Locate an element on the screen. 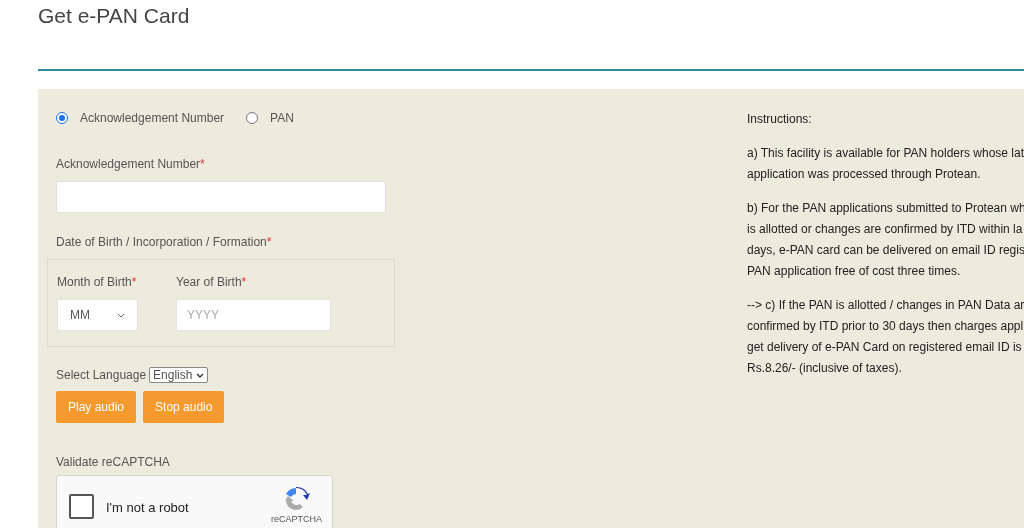 The height and width of the screenshot is (528, 1024). instructions-heading: Instructions: is located at coordinates (779, 119).